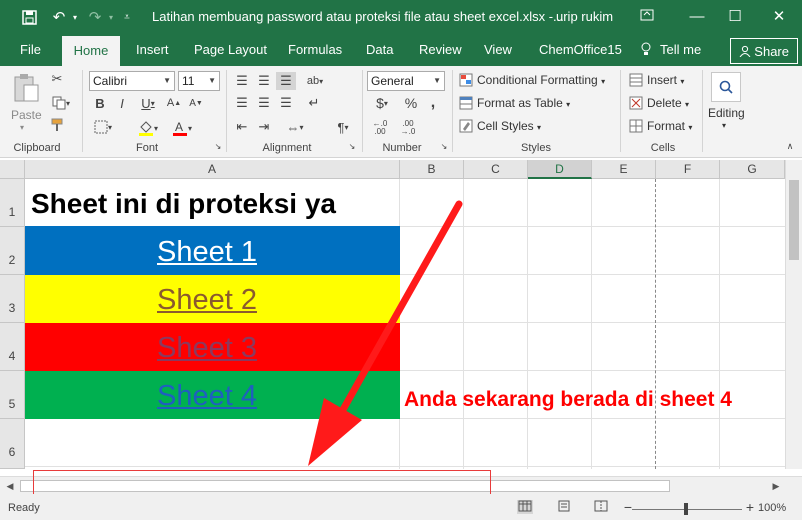  I want to click on vertical-scrollbar, so click(793, 314).